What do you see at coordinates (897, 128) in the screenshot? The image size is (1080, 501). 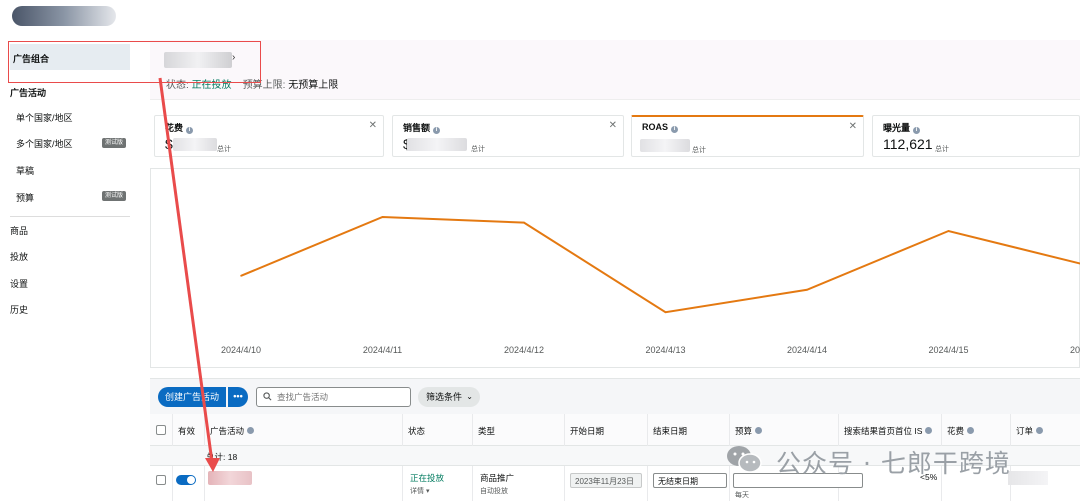 I see `metric-label: 曝光量` at bounding box center [897, 128].